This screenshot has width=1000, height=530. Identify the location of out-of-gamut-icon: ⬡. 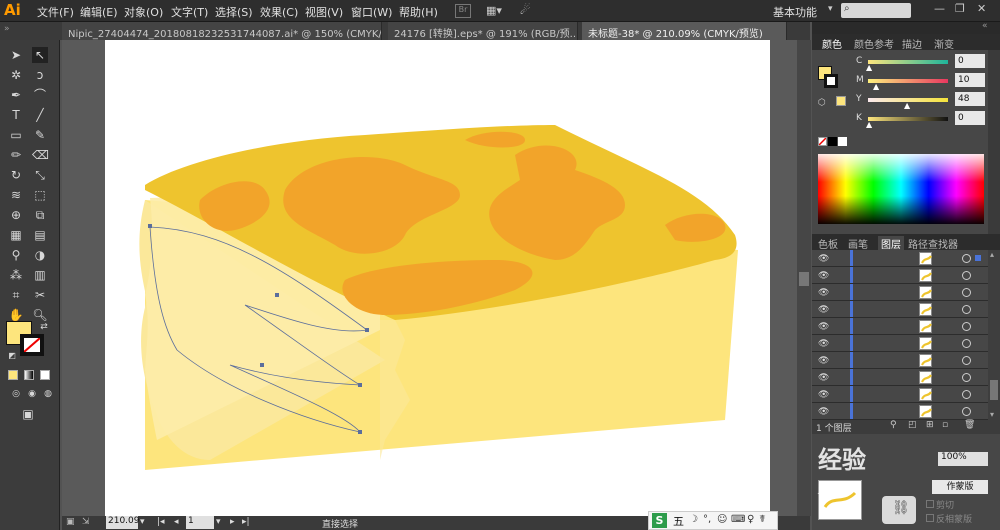
(822, 103).